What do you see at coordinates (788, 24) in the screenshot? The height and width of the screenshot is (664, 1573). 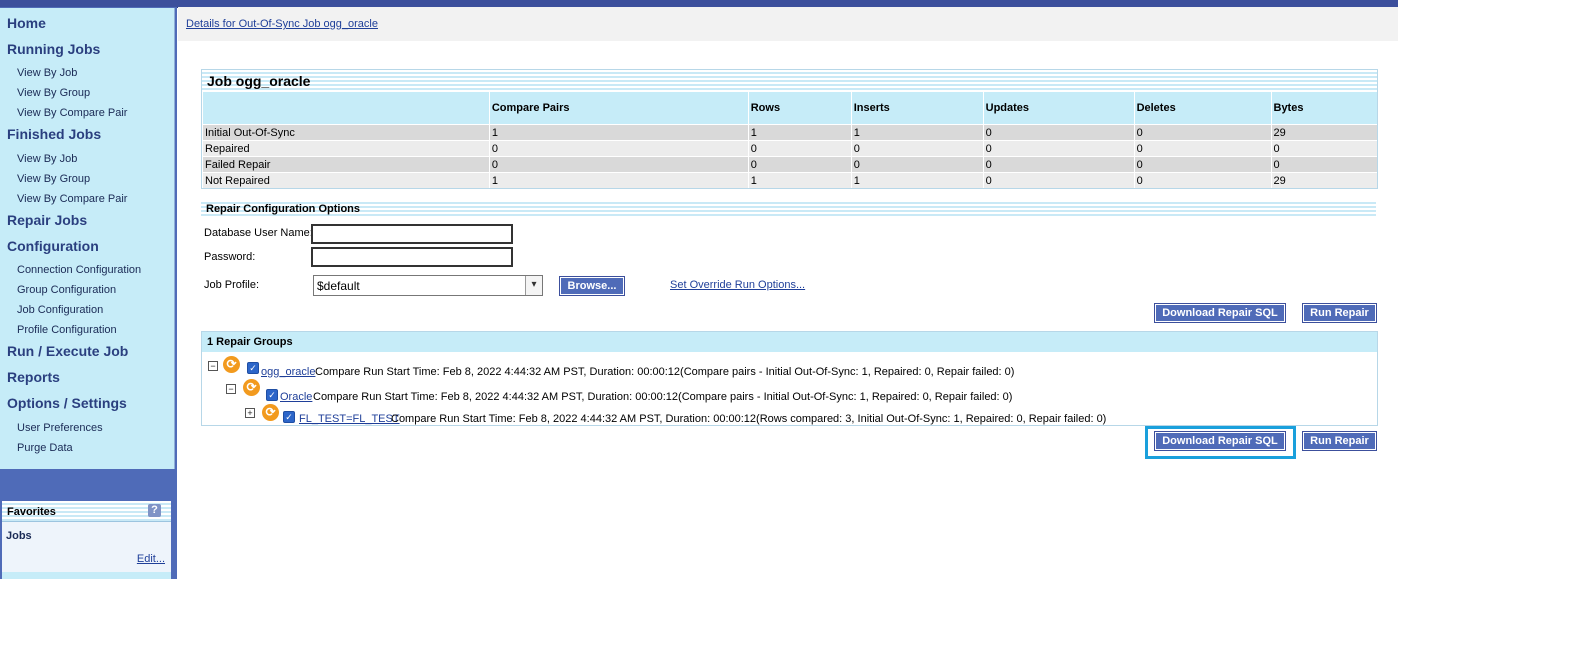 I see `breadcrumb-bar: Details for Out-Of-Sync Job ogg_oracle` at bounding box center [788, 24].